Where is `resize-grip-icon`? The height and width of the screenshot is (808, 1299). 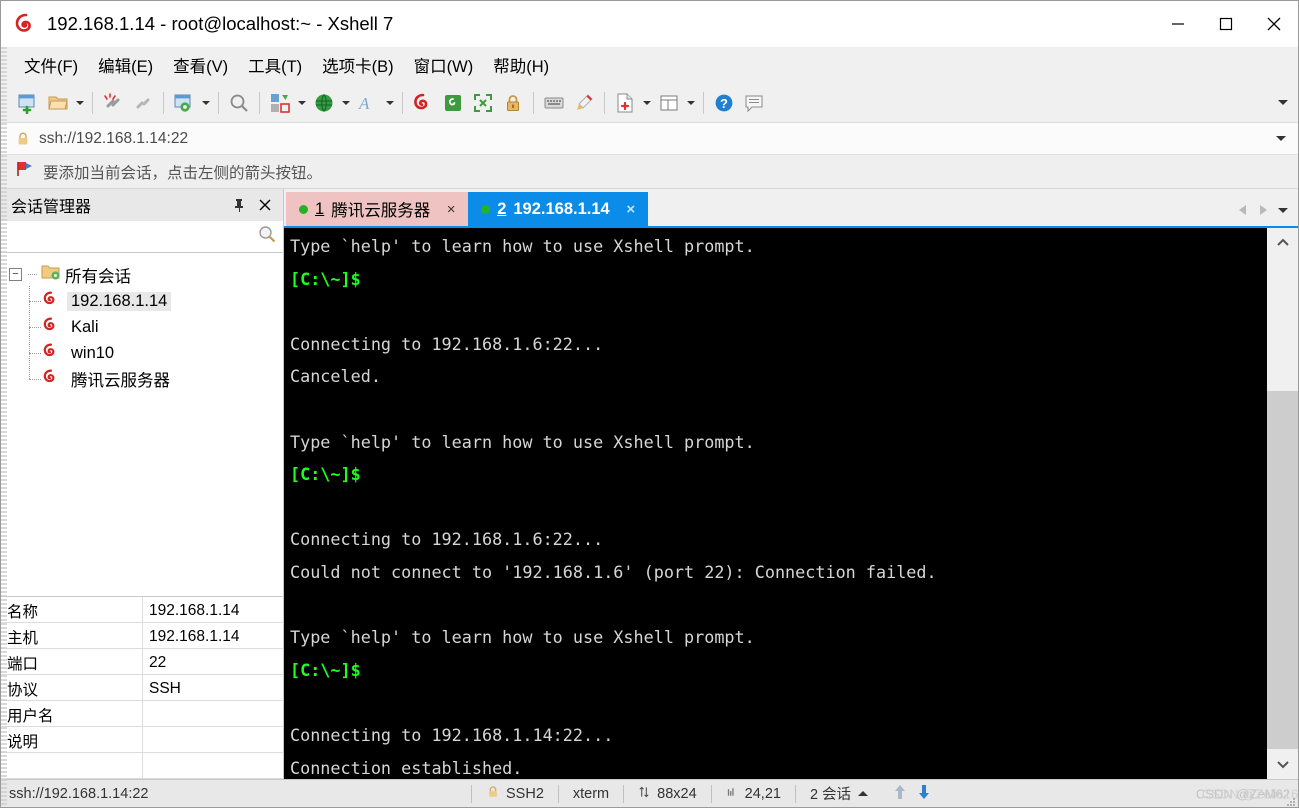 resize-grip-icon is located at coordinates (1291, 800).